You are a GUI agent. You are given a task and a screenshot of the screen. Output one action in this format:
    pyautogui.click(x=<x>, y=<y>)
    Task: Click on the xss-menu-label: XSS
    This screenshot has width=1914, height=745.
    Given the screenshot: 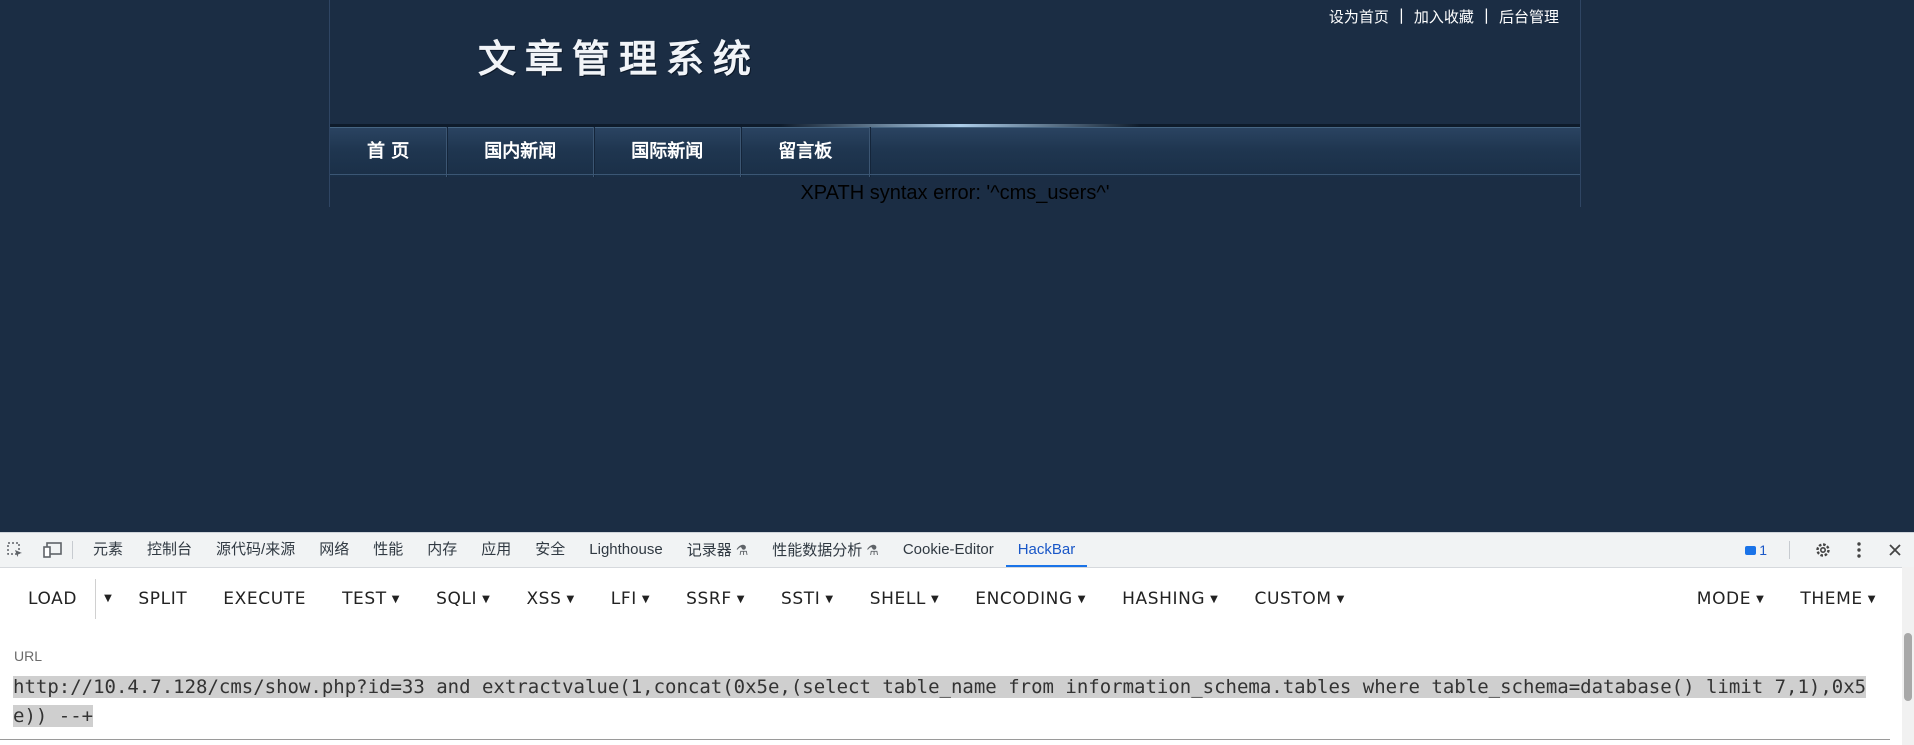 What is the action you would take?
    pyautogui.click(x=544, y=599)
    